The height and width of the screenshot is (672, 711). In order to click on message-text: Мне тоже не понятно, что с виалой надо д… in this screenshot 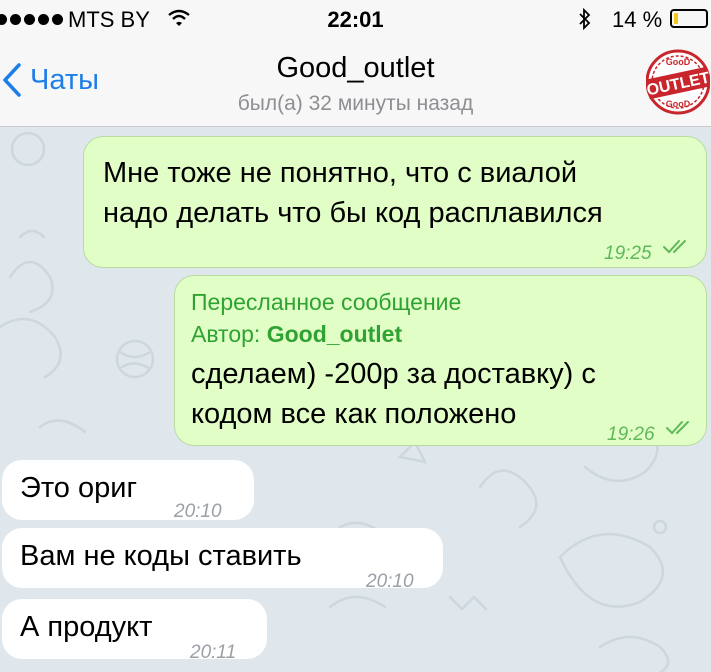, I will do `click(353, 193)`.